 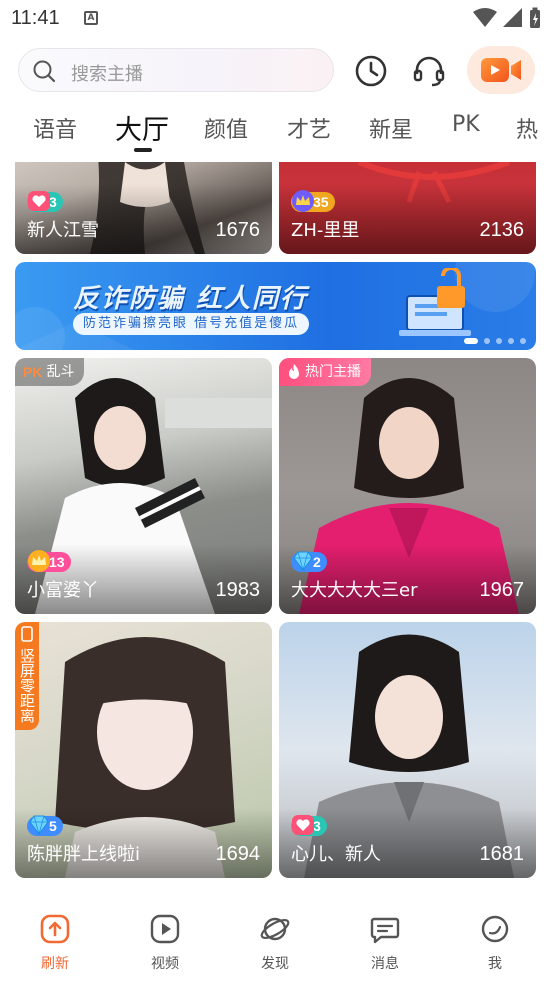 I want to click on tab-pk: PK, so click(x=466, y=124).